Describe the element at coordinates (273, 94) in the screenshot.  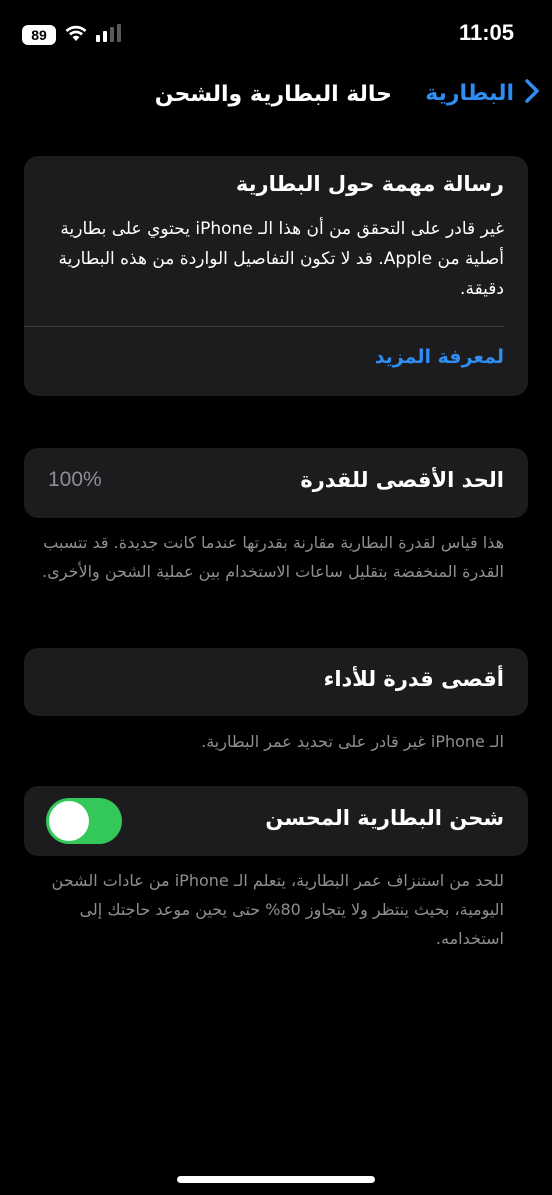
I see `page-title: حالة البطارية والشحن` at that location.